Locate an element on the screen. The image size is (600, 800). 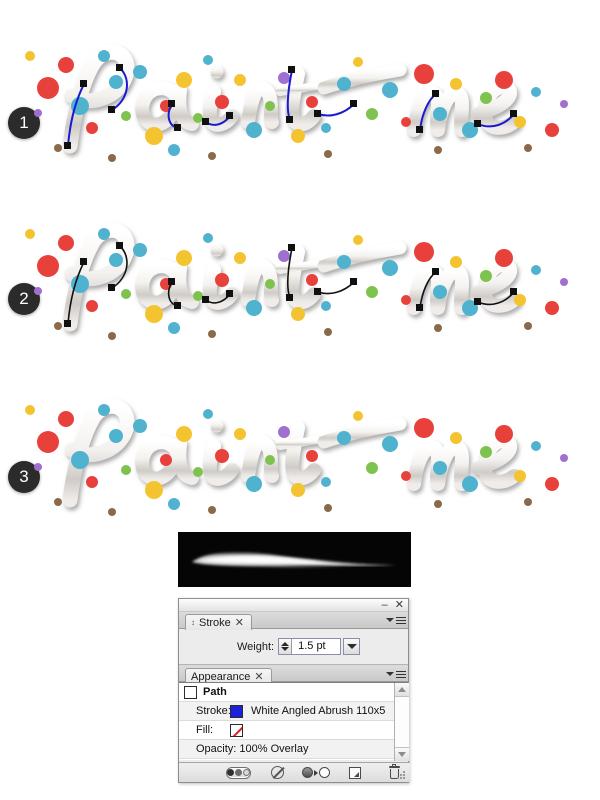
opacity-value: Opacity: 100% Overlay is located at coordinates (252, 749).